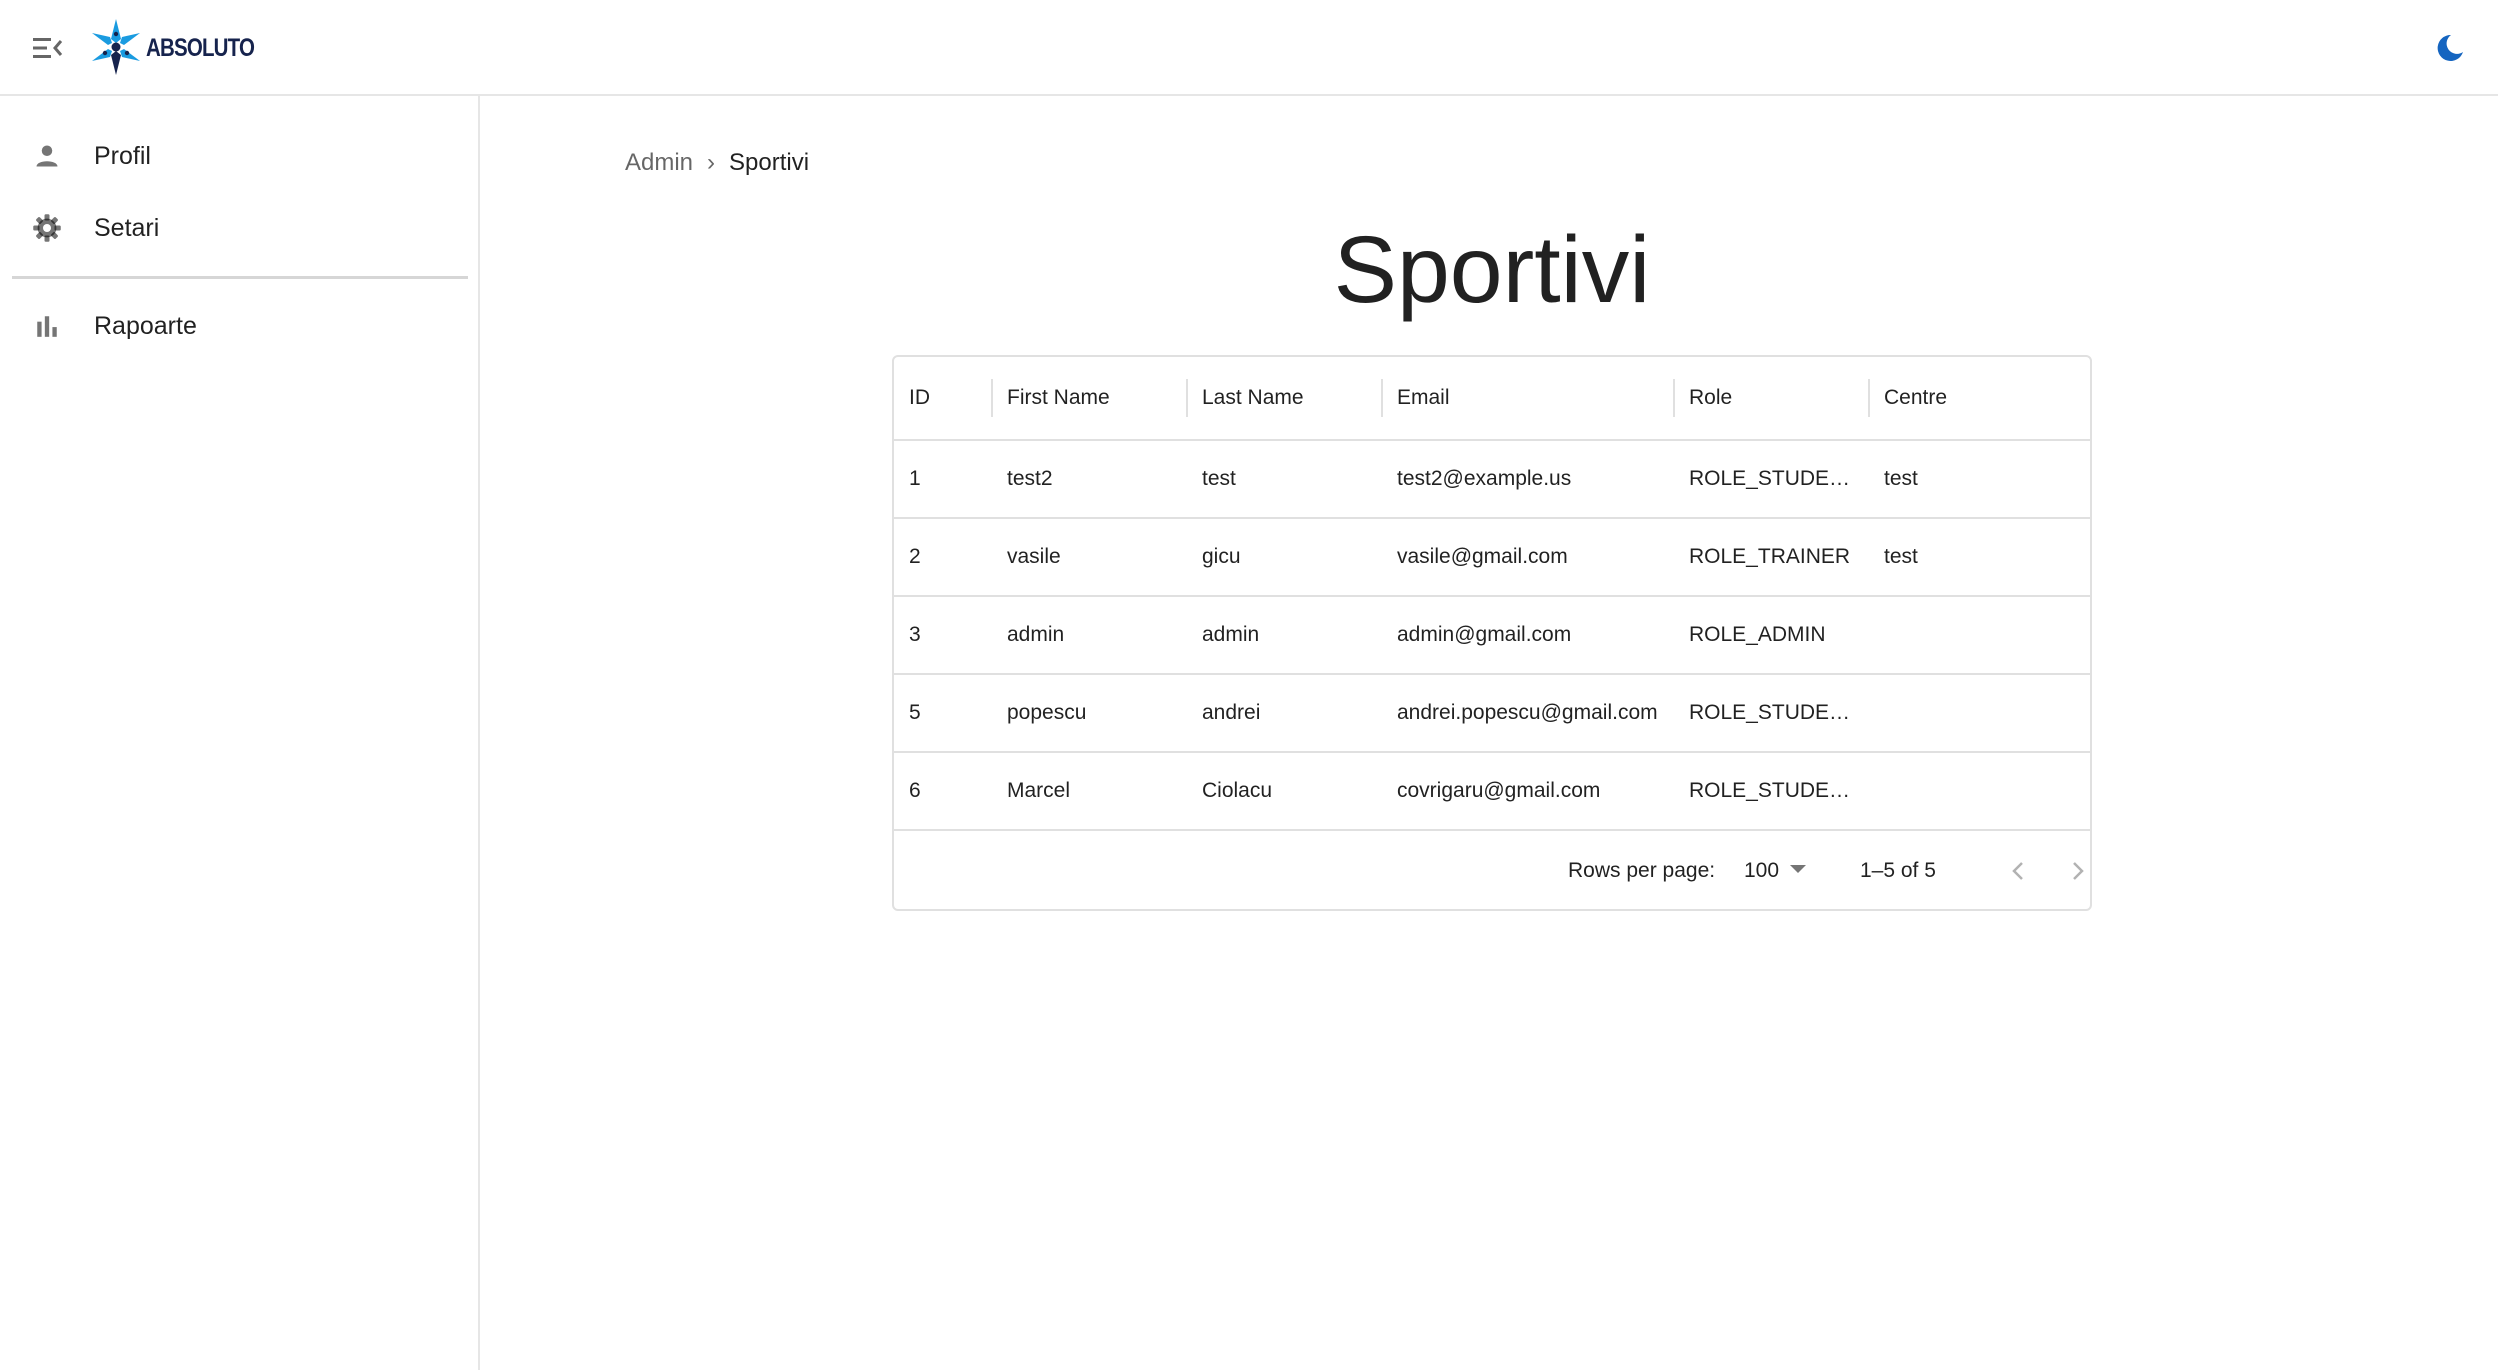 This screenshot has height=1370, width=2498. I want to click on star-logo-icon, so click(116, 47).